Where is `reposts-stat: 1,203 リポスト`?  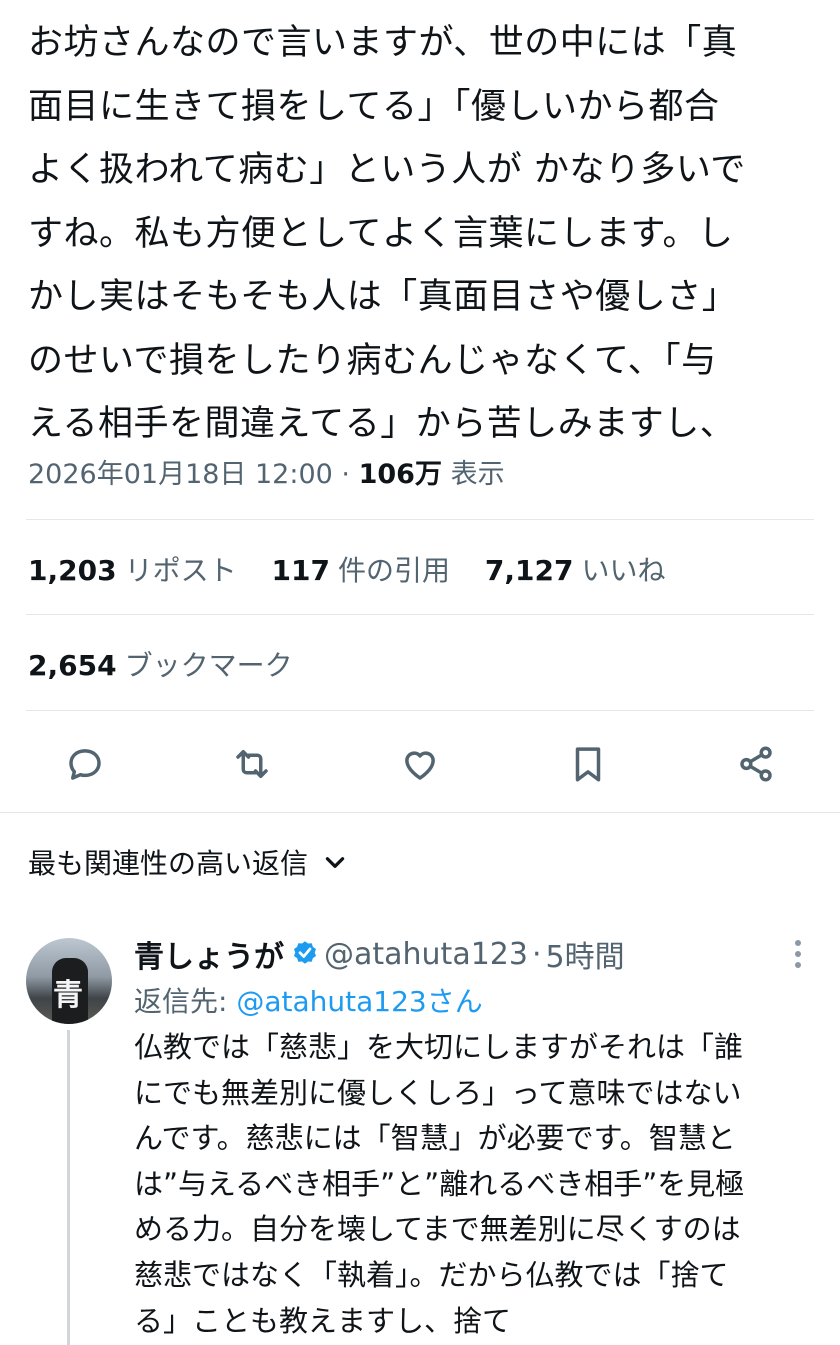
reposts-stat: 1,203 リポスト is located at coordinates (132, 570).